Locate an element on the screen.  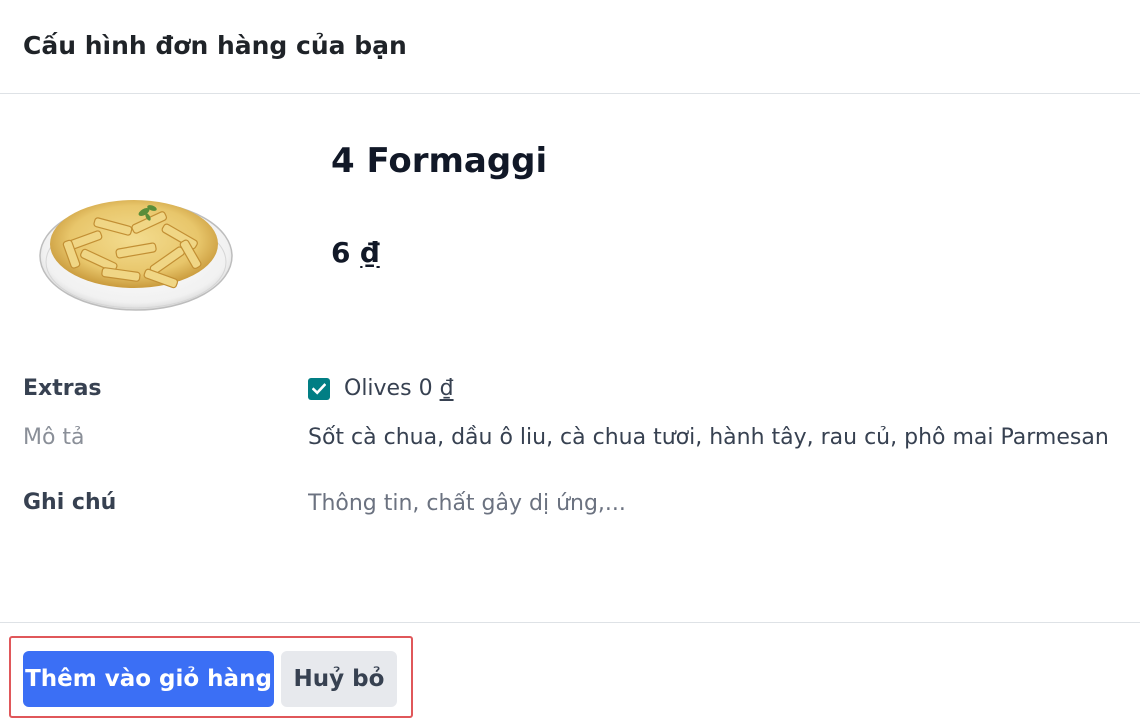
extra-option-olives: Olives 0 ₫ is located at coordinates (381, 389).